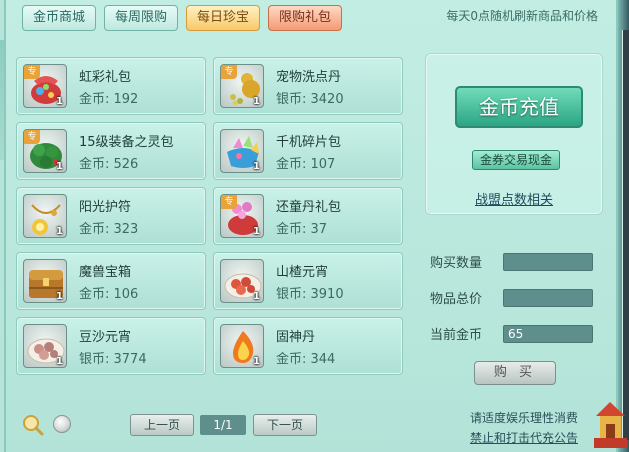  What do you see at coordinates (519, 107) in the screenshot?
I see `gold-recharge-button: 金币充值` at bounding box center [519, 107].